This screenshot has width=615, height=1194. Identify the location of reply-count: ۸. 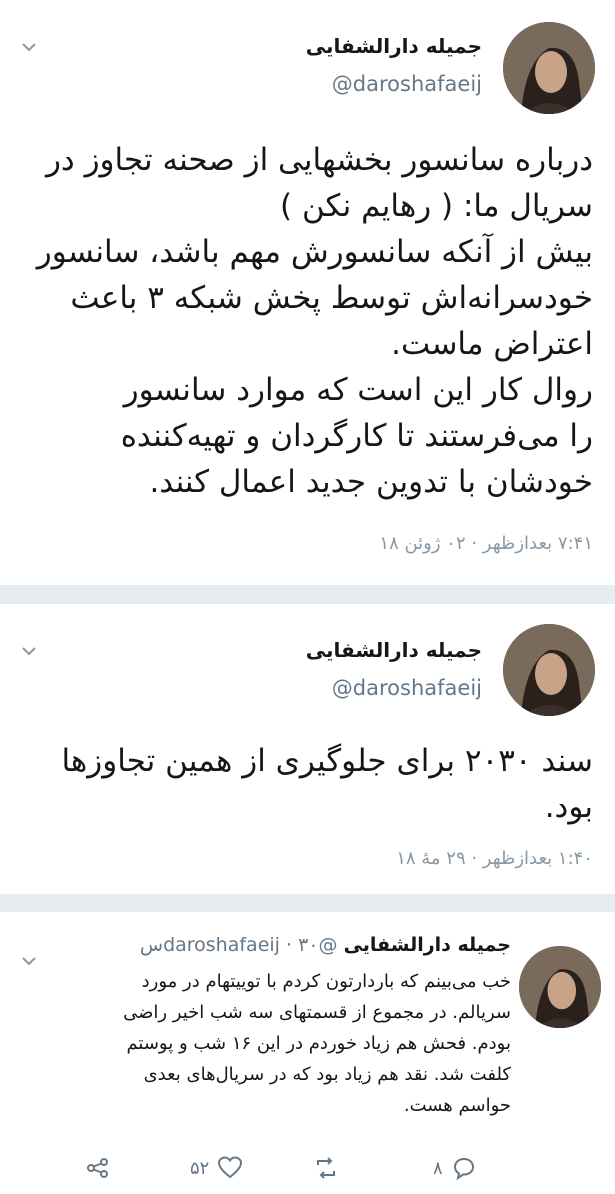
(438, 1168).